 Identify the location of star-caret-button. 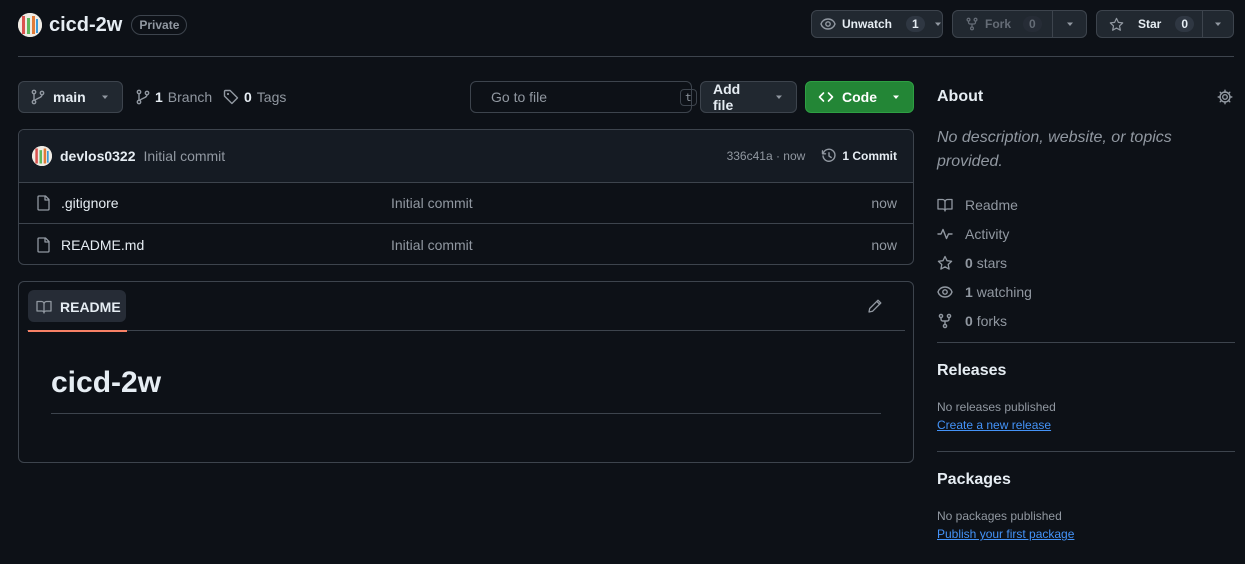
(1217, 24).